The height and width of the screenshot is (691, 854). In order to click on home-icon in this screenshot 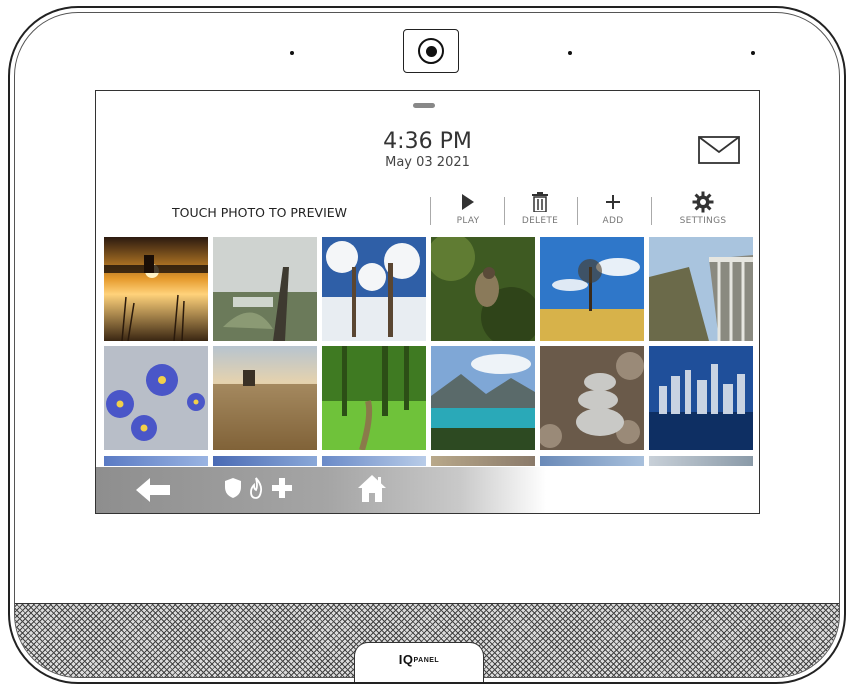, I will do `click(372, 488)`.